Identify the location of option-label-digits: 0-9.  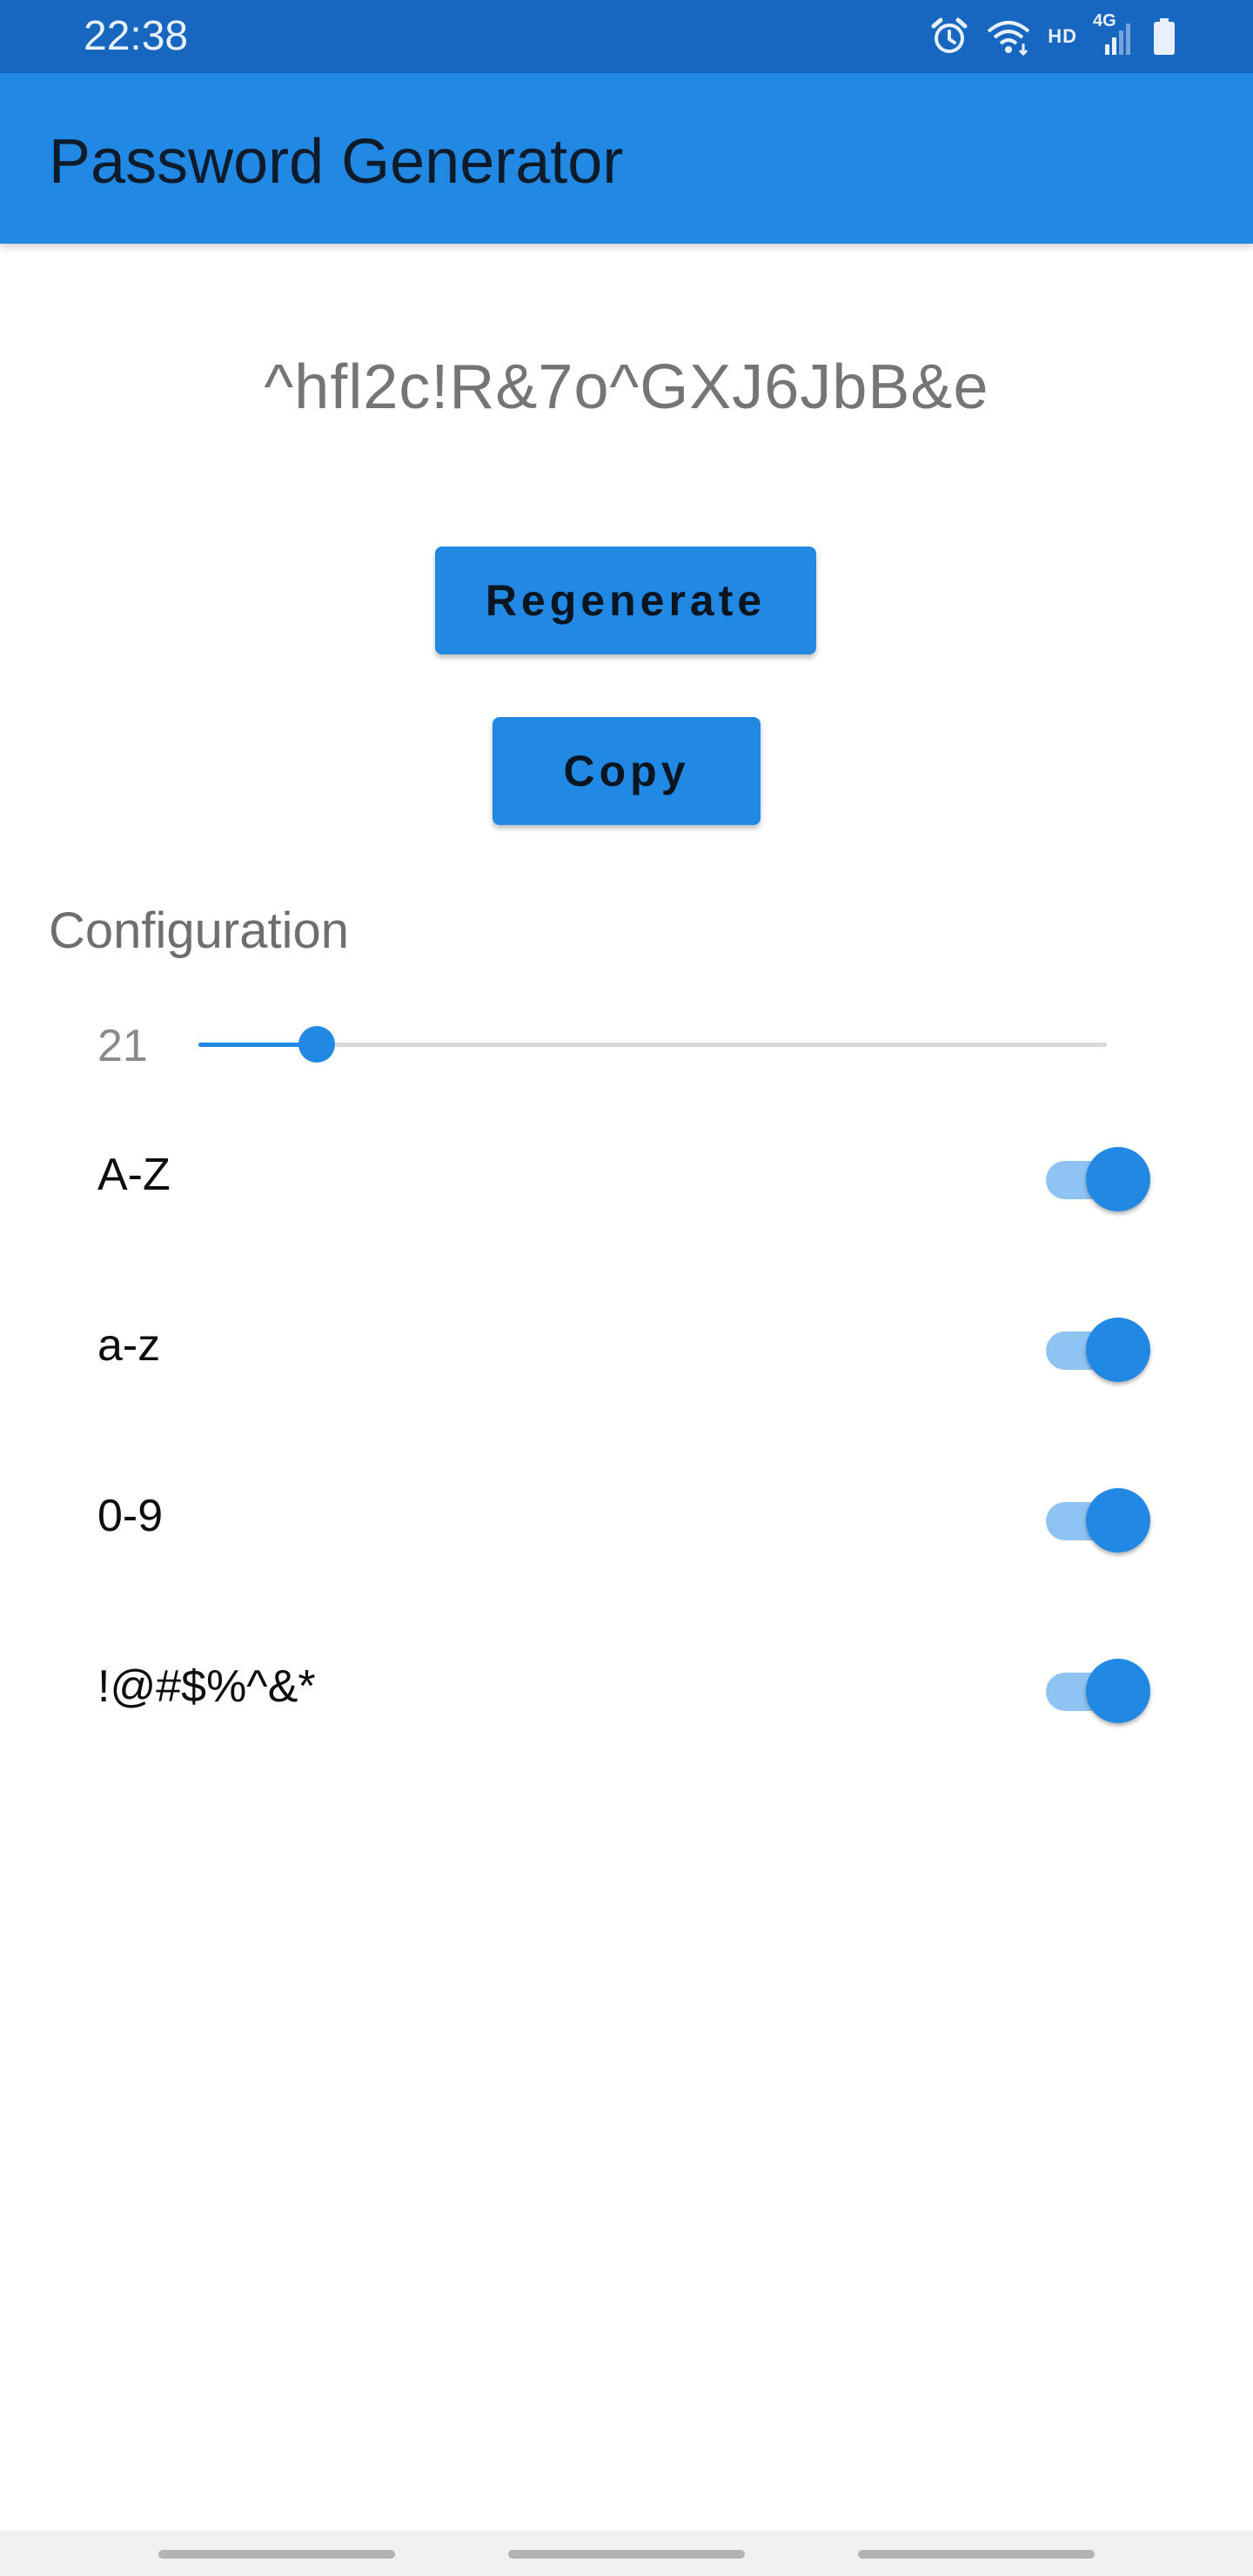
(130, 1516).